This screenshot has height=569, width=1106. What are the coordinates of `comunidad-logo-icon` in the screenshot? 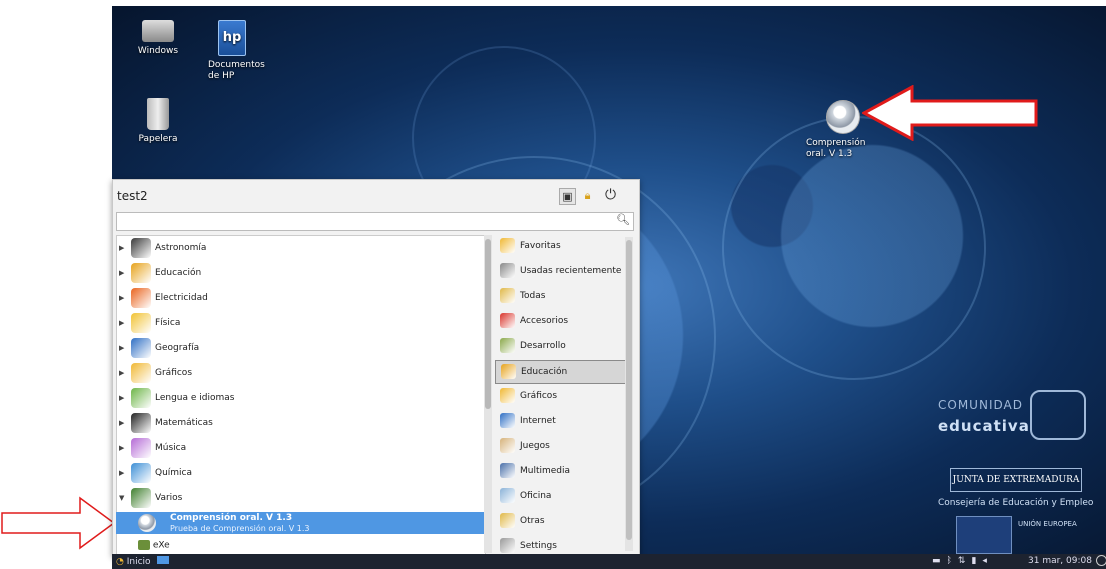 It's located at (1058, 415).